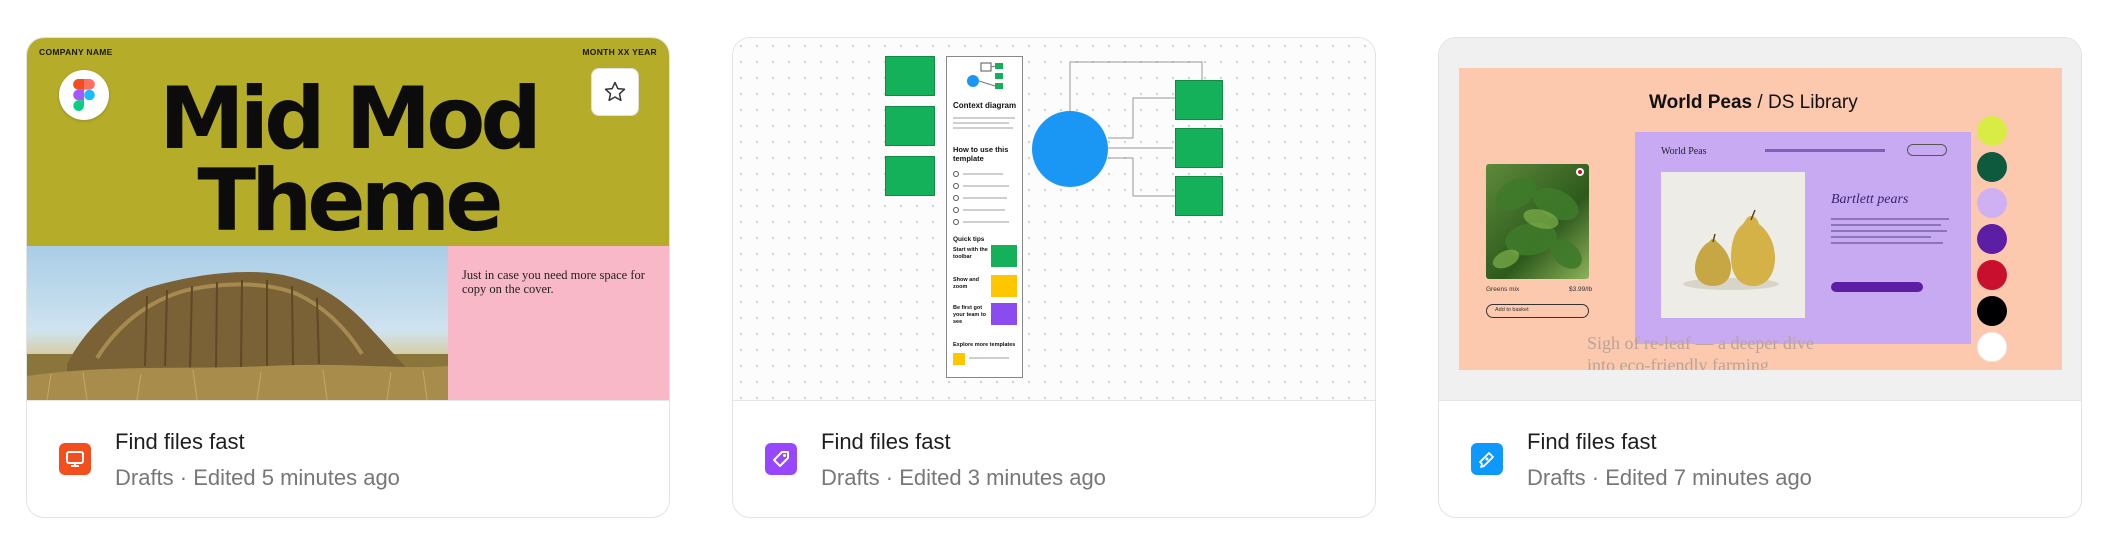 This screenshot has width=2108, height=548. What do you see at coordinates (1684, 151) in the screenshot?
I see `mockup-brand: World Peas` at bounding box center [1684, 151].